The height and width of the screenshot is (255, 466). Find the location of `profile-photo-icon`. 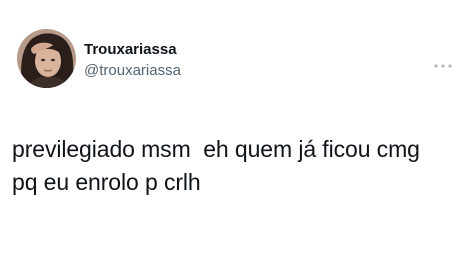

profile-photo-icon is located at coordinates (46, 58).